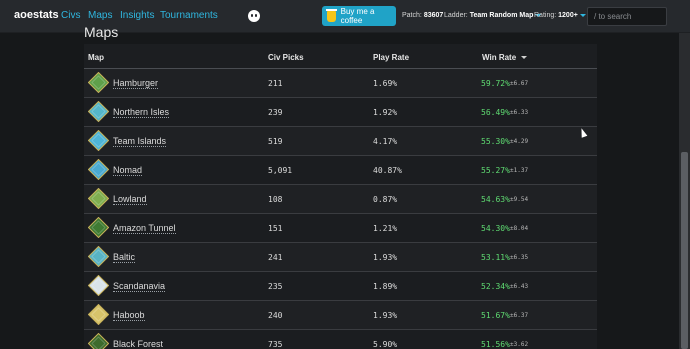  What do you see at coordinates (582, 15) in the screenshot?
I see `chevron-down-icon` at bounding box center [582, 15].